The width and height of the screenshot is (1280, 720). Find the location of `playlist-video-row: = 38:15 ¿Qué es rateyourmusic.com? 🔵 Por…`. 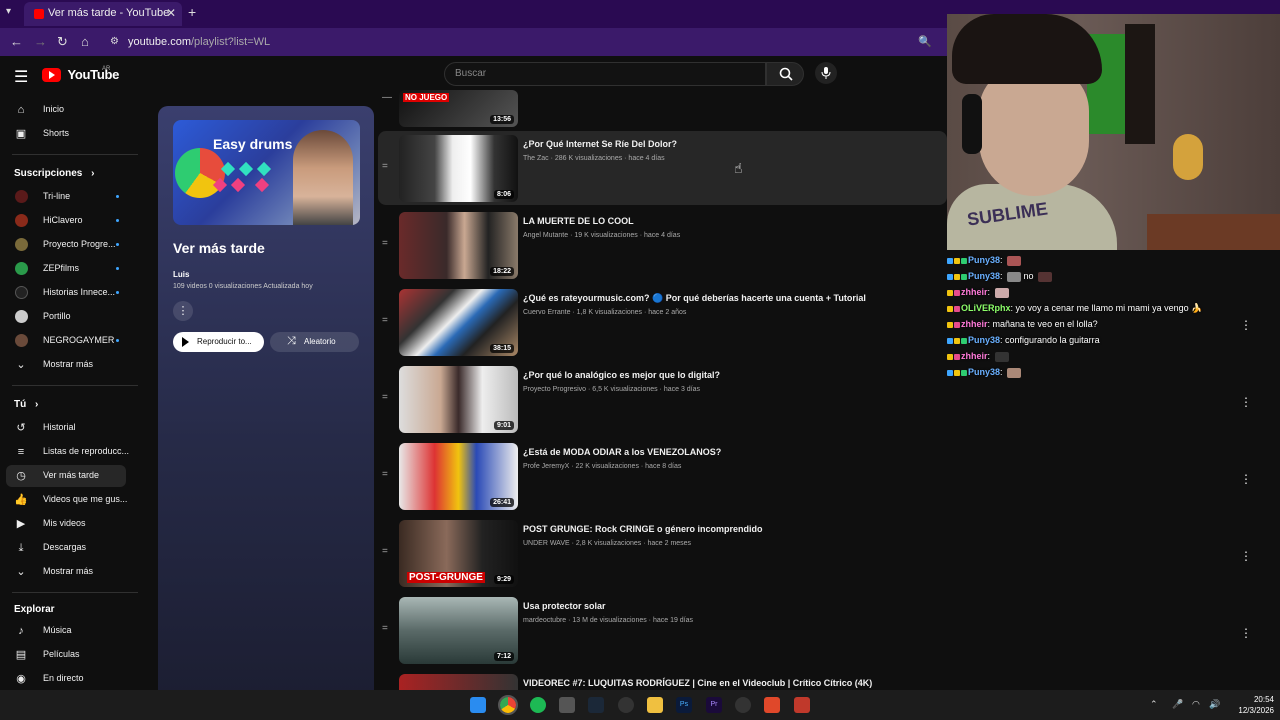

playlist-video-row: = 38:15 ¿Qué es rateyourmusic.com? 🔵 Por… is located at coordinates (662, 322).